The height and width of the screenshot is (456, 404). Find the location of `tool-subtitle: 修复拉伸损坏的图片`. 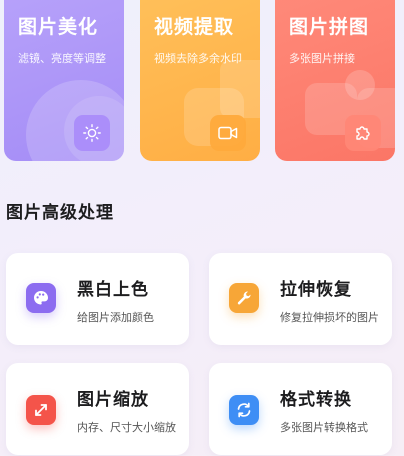

tool-subtitle: 修复拉伸损坏的图片 is located at coordinates (329, 317).